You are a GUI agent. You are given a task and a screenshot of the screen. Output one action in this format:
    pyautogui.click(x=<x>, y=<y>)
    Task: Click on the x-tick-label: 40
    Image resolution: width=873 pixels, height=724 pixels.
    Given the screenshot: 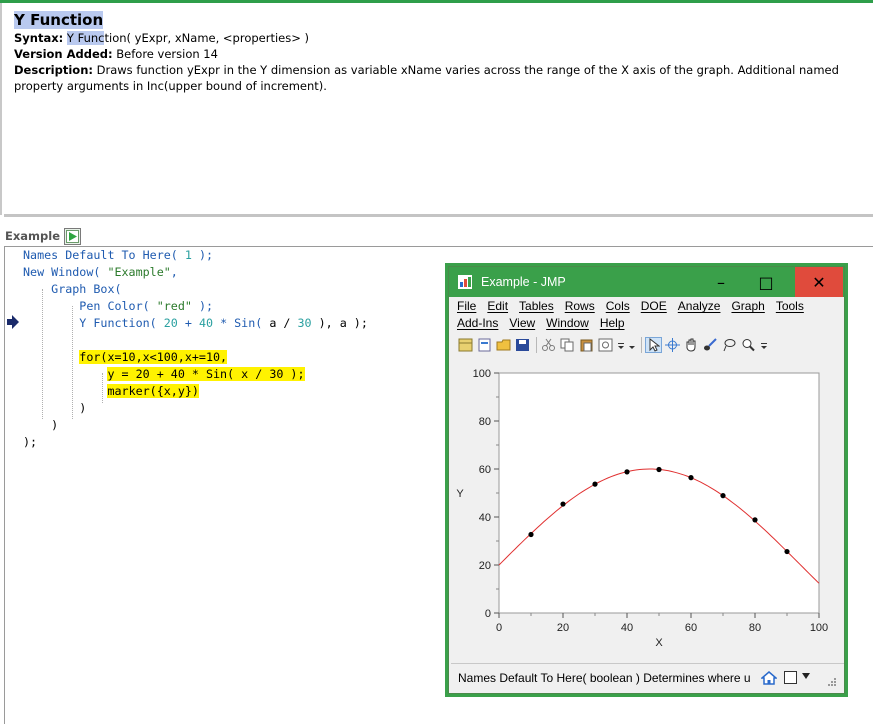 What is the action you would take?
    pyautogui.click(x=627, y=628)
    